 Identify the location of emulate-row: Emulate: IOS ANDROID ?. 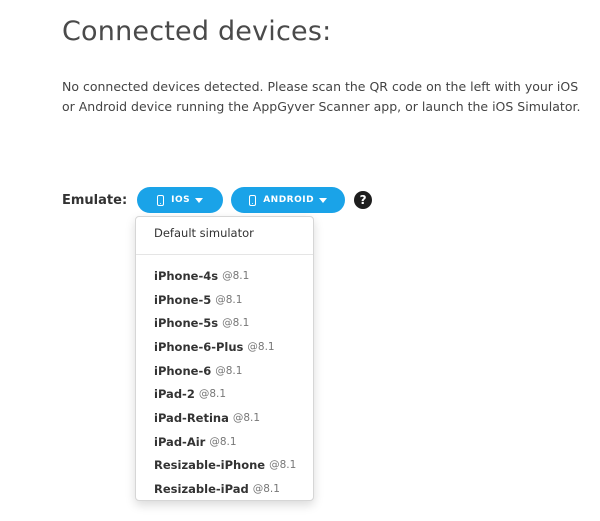
(217, 200).